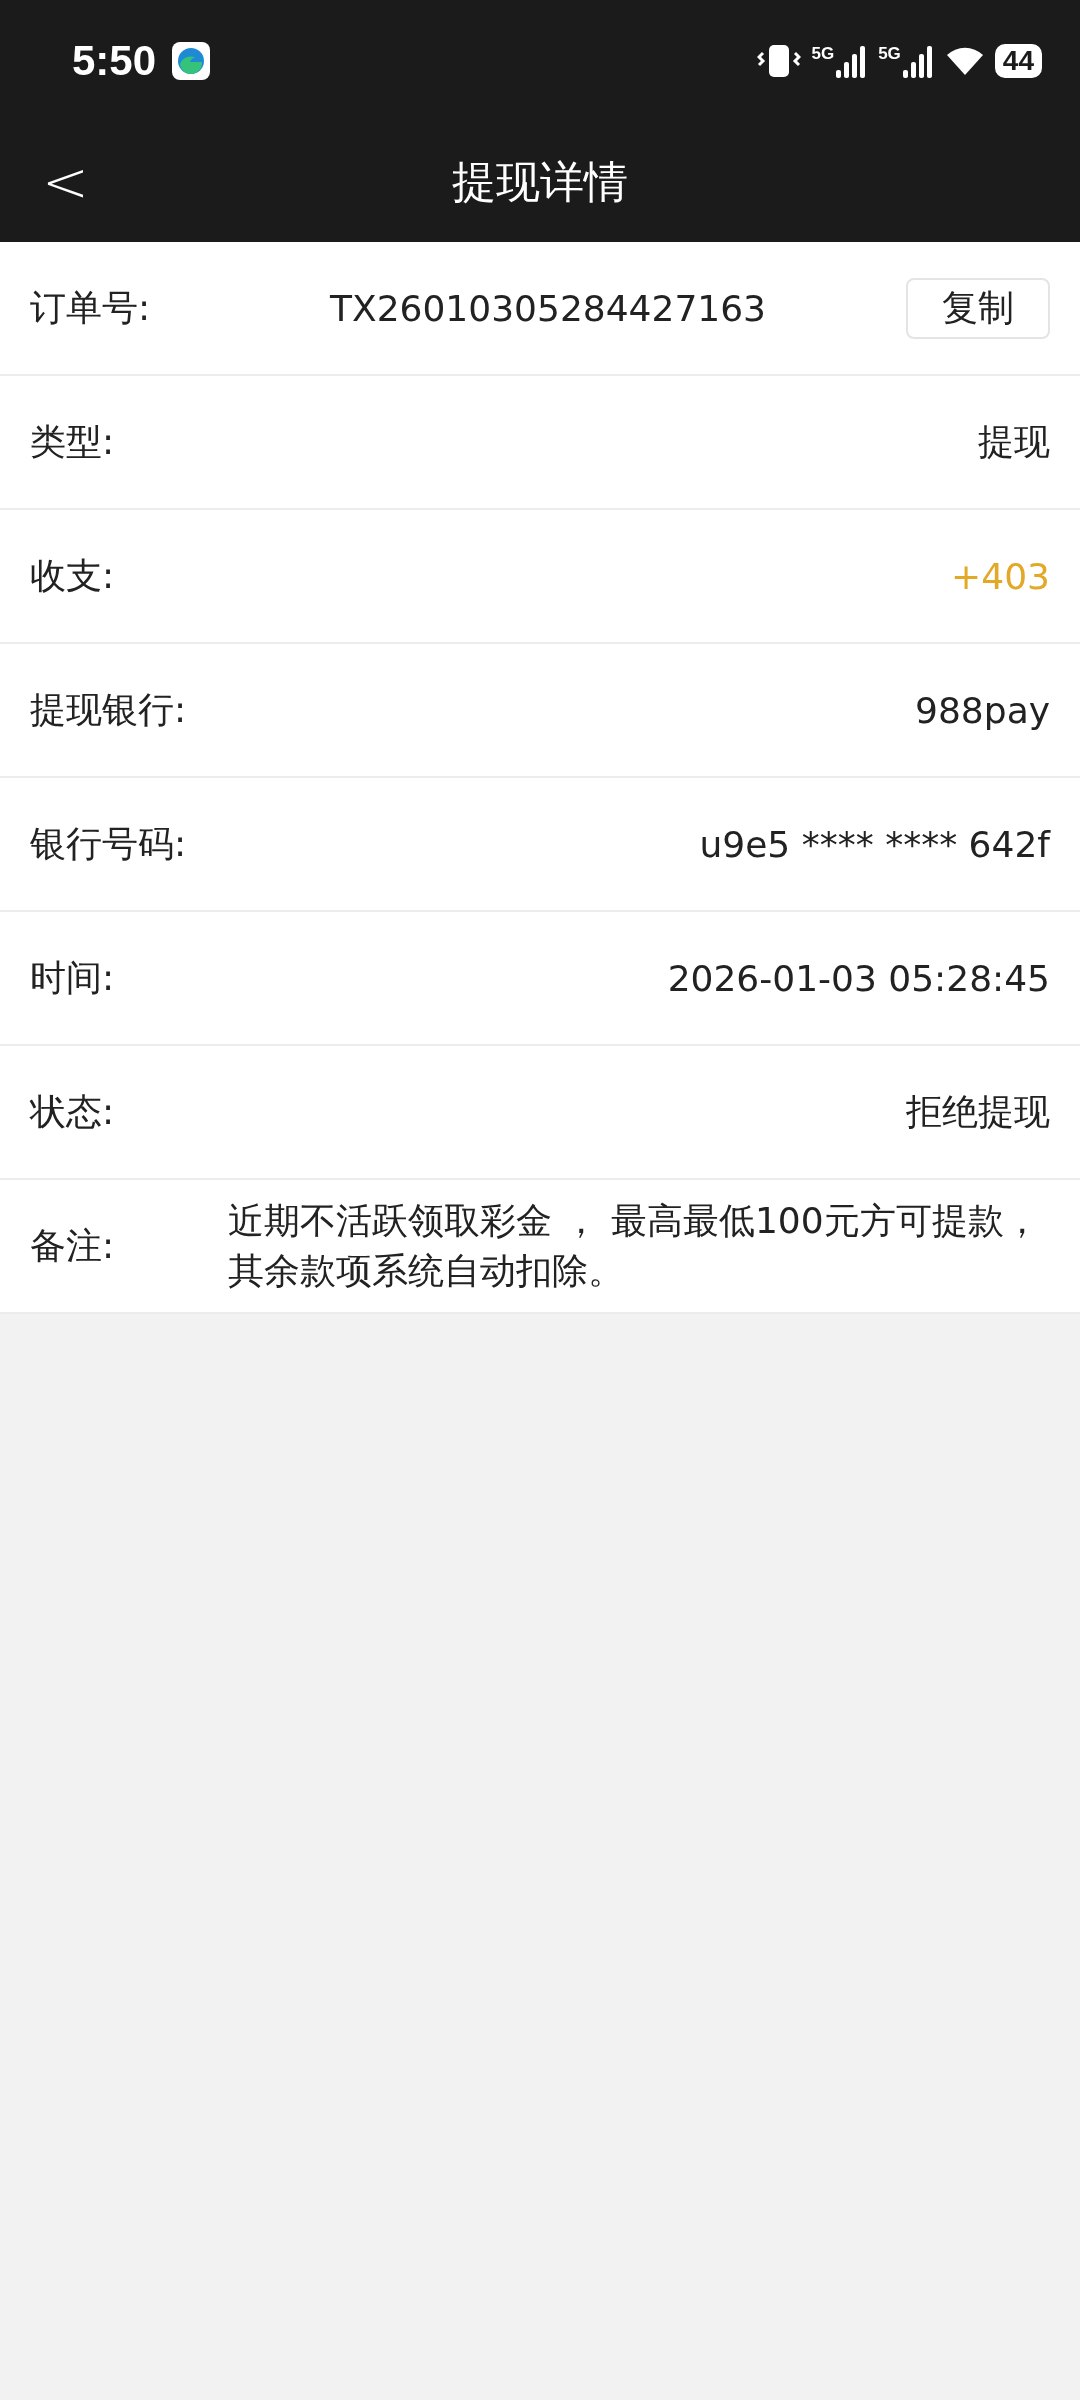  I want to click on field-label: 备注:, so click(73, 1245).